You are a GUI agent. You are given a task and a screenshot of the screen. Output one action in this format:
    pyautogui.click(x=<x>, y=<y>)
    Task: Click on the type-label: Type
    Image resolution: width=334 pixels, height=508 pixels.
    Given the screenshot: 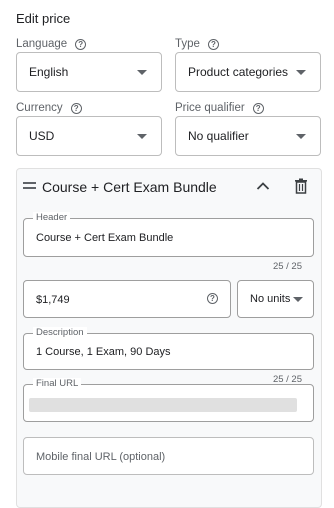 What is the action you would take?
    pyautogui.click(x=187, y=44)
    